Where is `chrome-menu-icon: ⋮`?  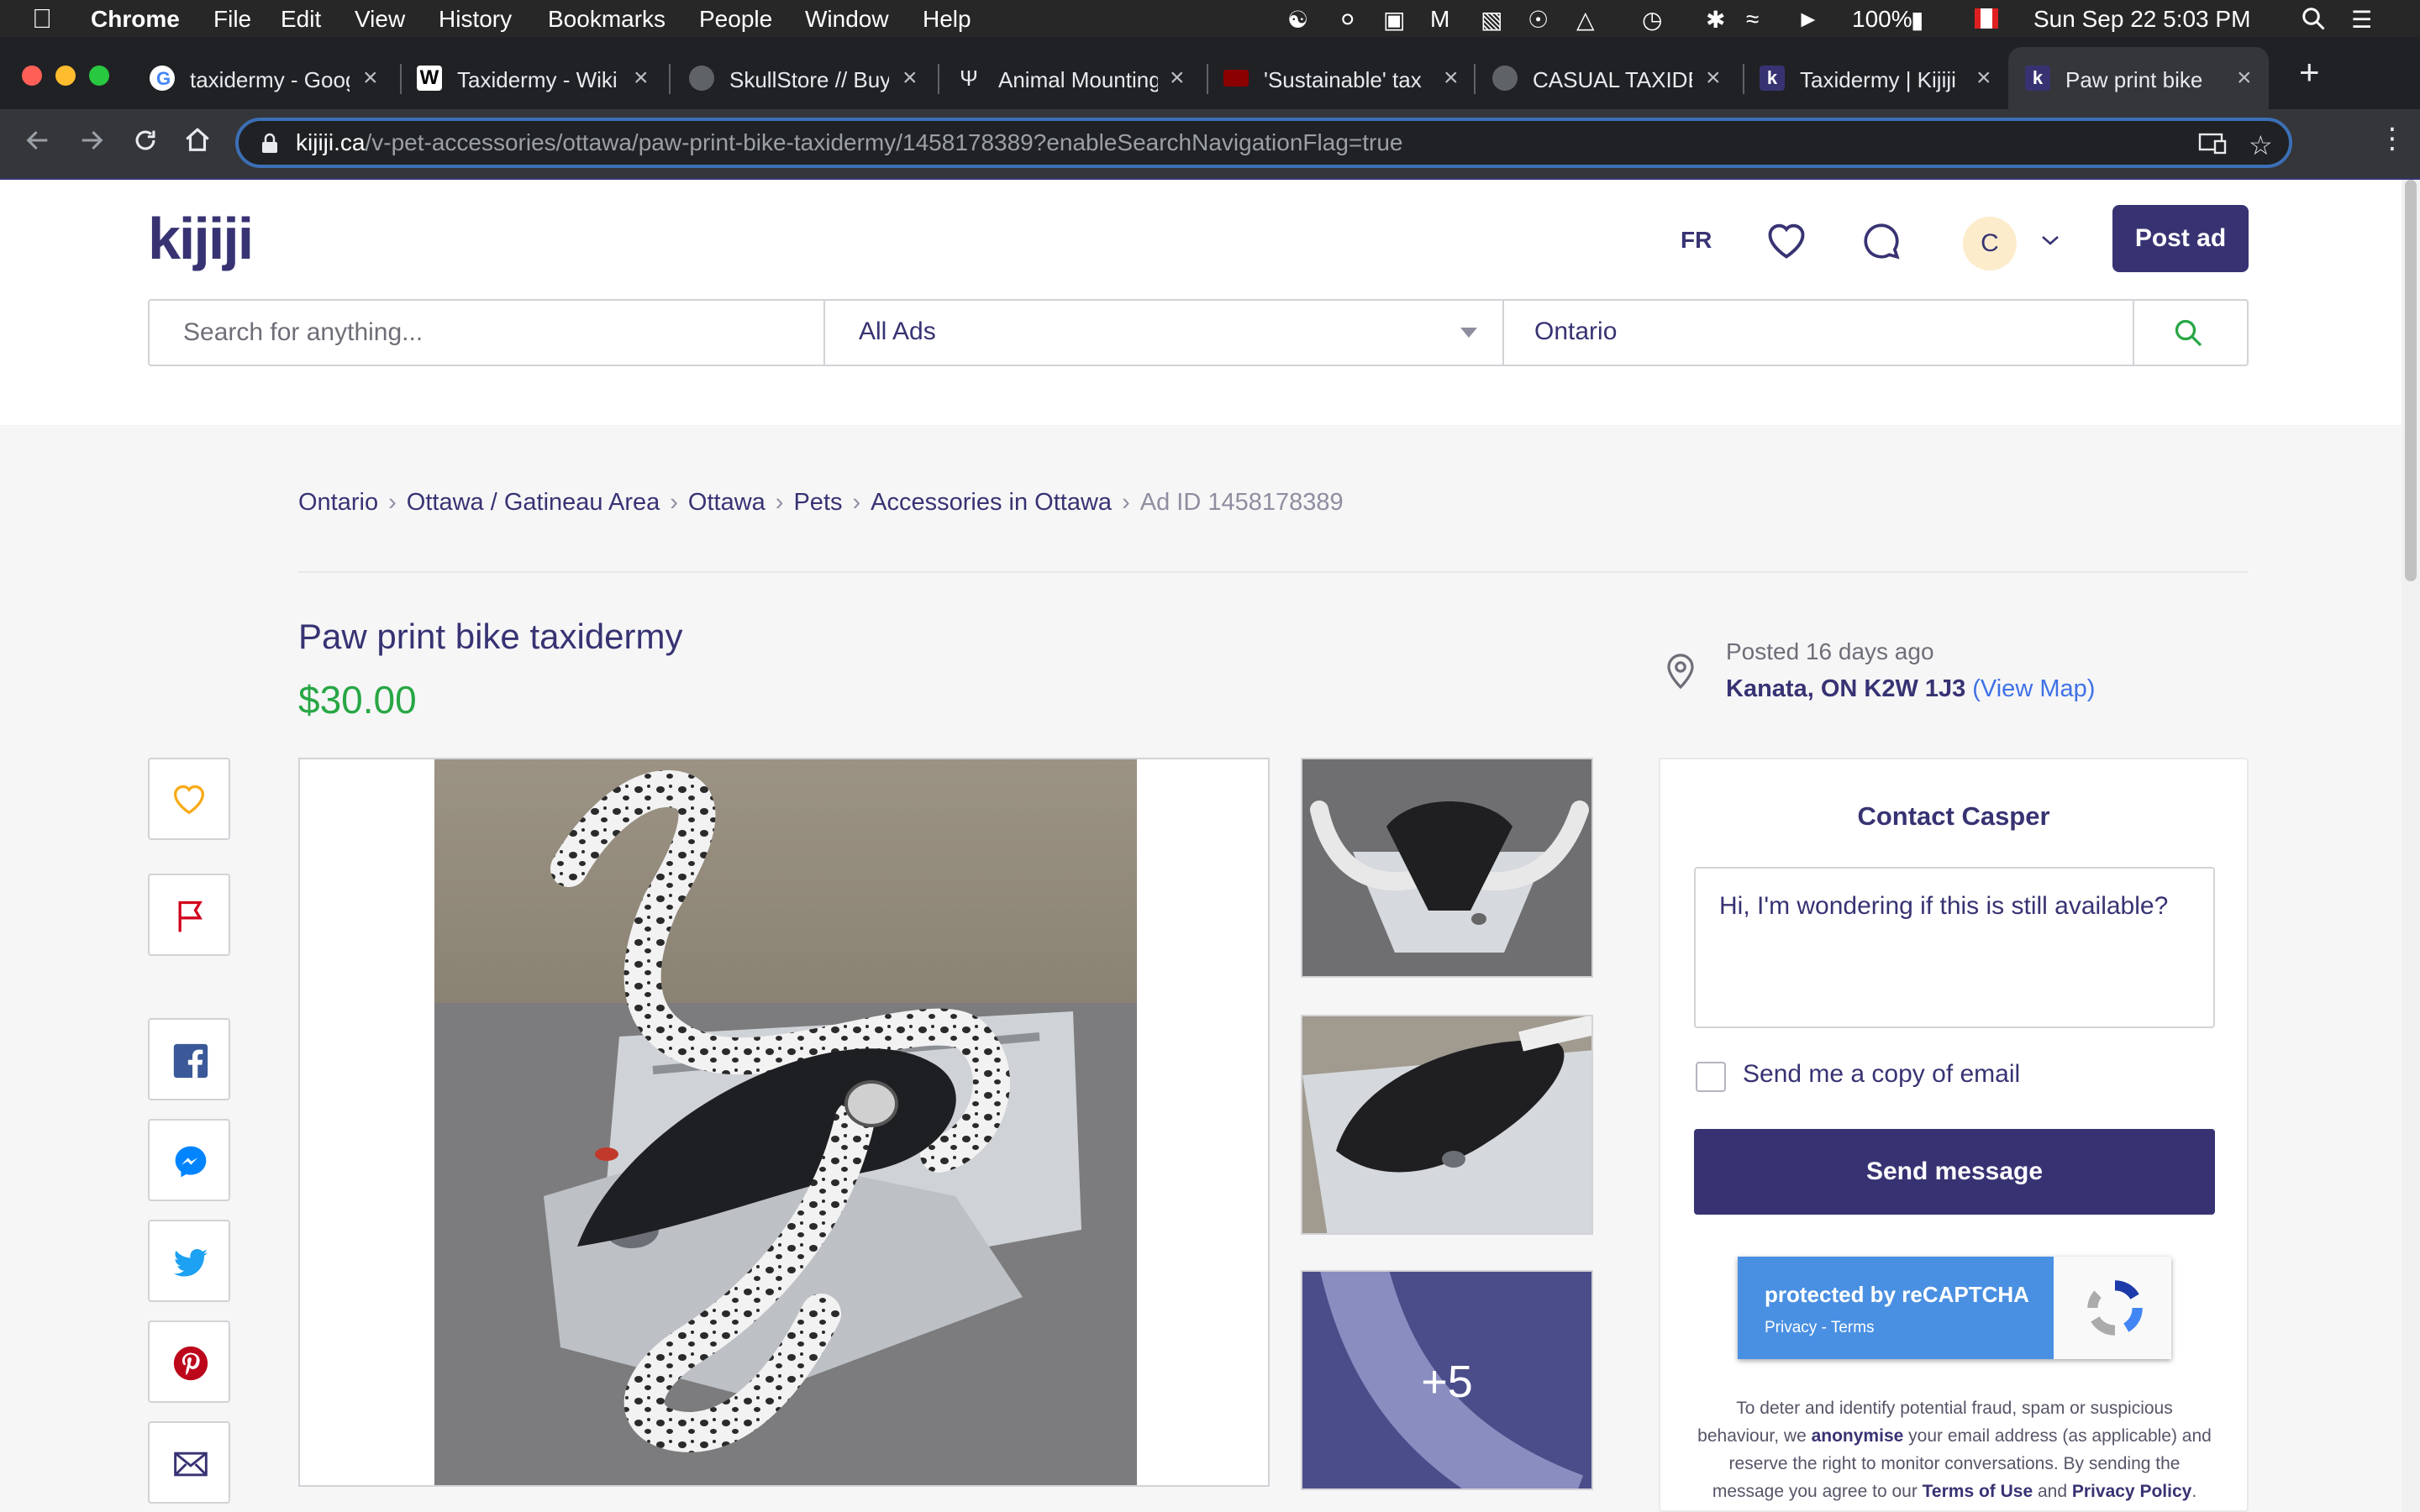
chrome-menu-icon: ⋮ is located at coordinates (2392, 138).